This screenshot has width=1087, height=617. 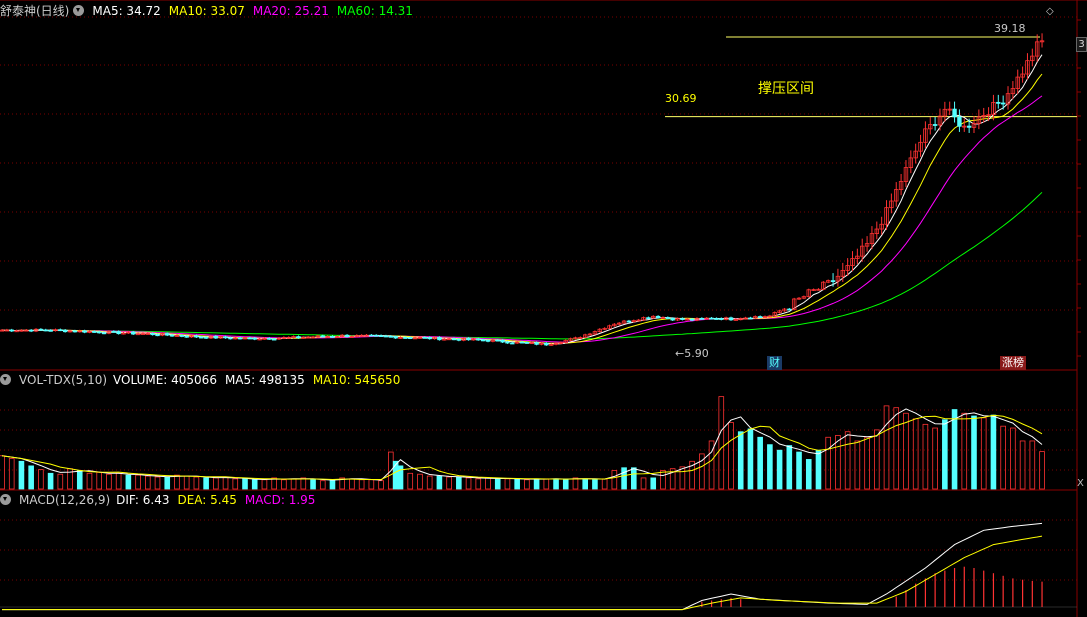 I want to click on resist-price-label: 30.69, so click(x=681, y=98).